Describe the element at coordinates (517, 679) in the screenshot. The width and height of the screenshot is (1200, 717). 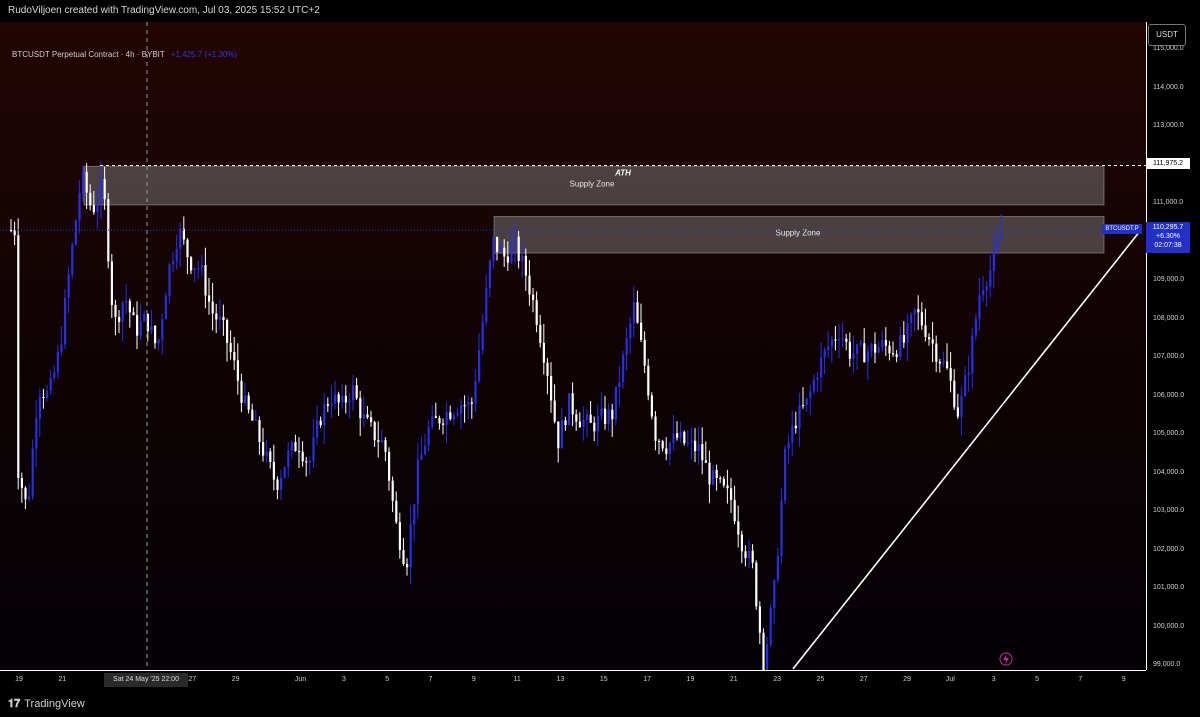
I see `time-tick-label: 11` at that location.